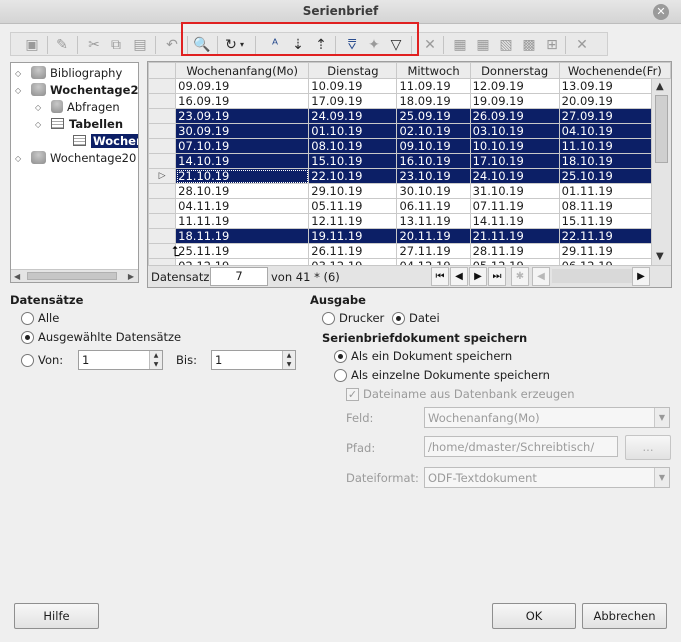  Describe the element at coordinates (340, 356) in the screenshot. I see `radio-als-ein-dokument` at that location.